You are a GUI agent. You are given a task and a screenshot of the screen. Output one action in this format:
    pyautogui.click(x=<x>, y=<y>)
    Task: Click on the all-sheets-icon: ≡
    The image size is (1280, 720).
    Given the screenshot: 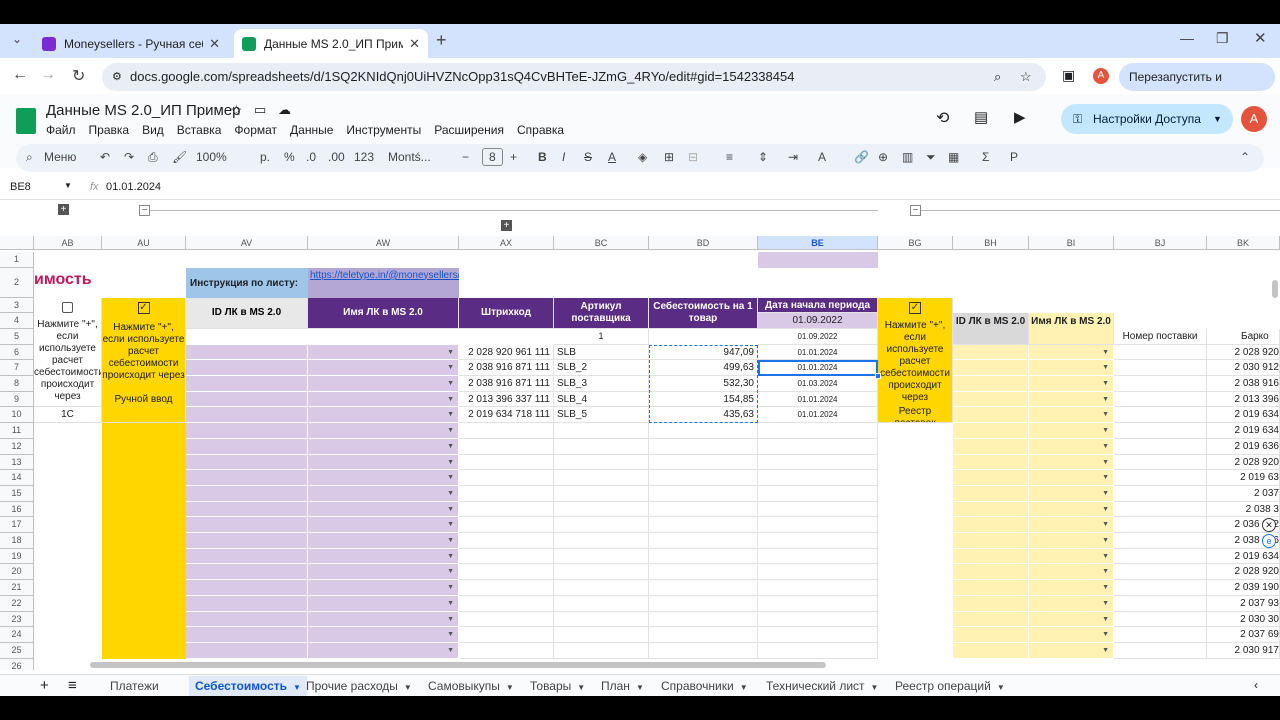 What is the action you would take?
    pyautogui.click(x=72, y=685)
    